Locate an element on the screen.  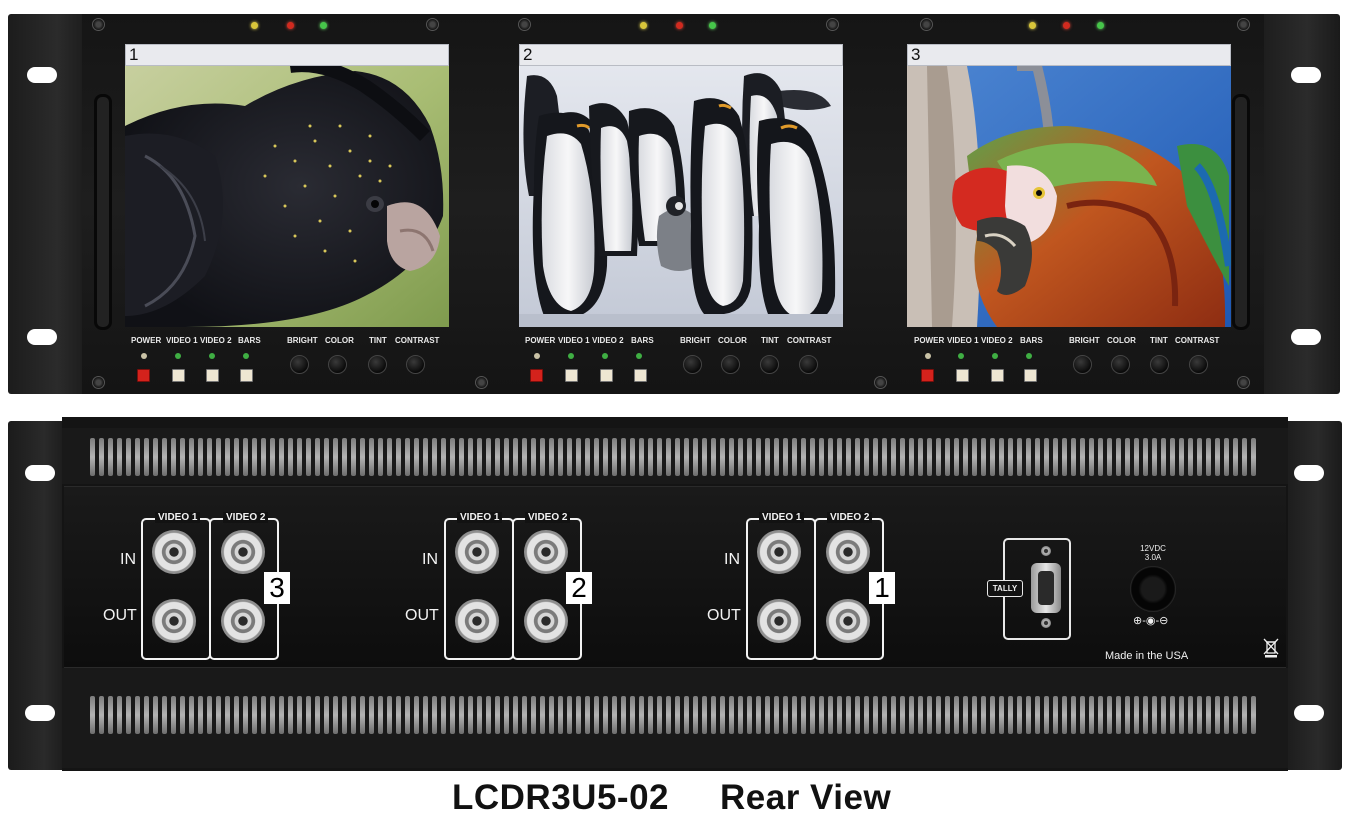
video2-label: VIDEO 2 is located at coordinates (850, 517).